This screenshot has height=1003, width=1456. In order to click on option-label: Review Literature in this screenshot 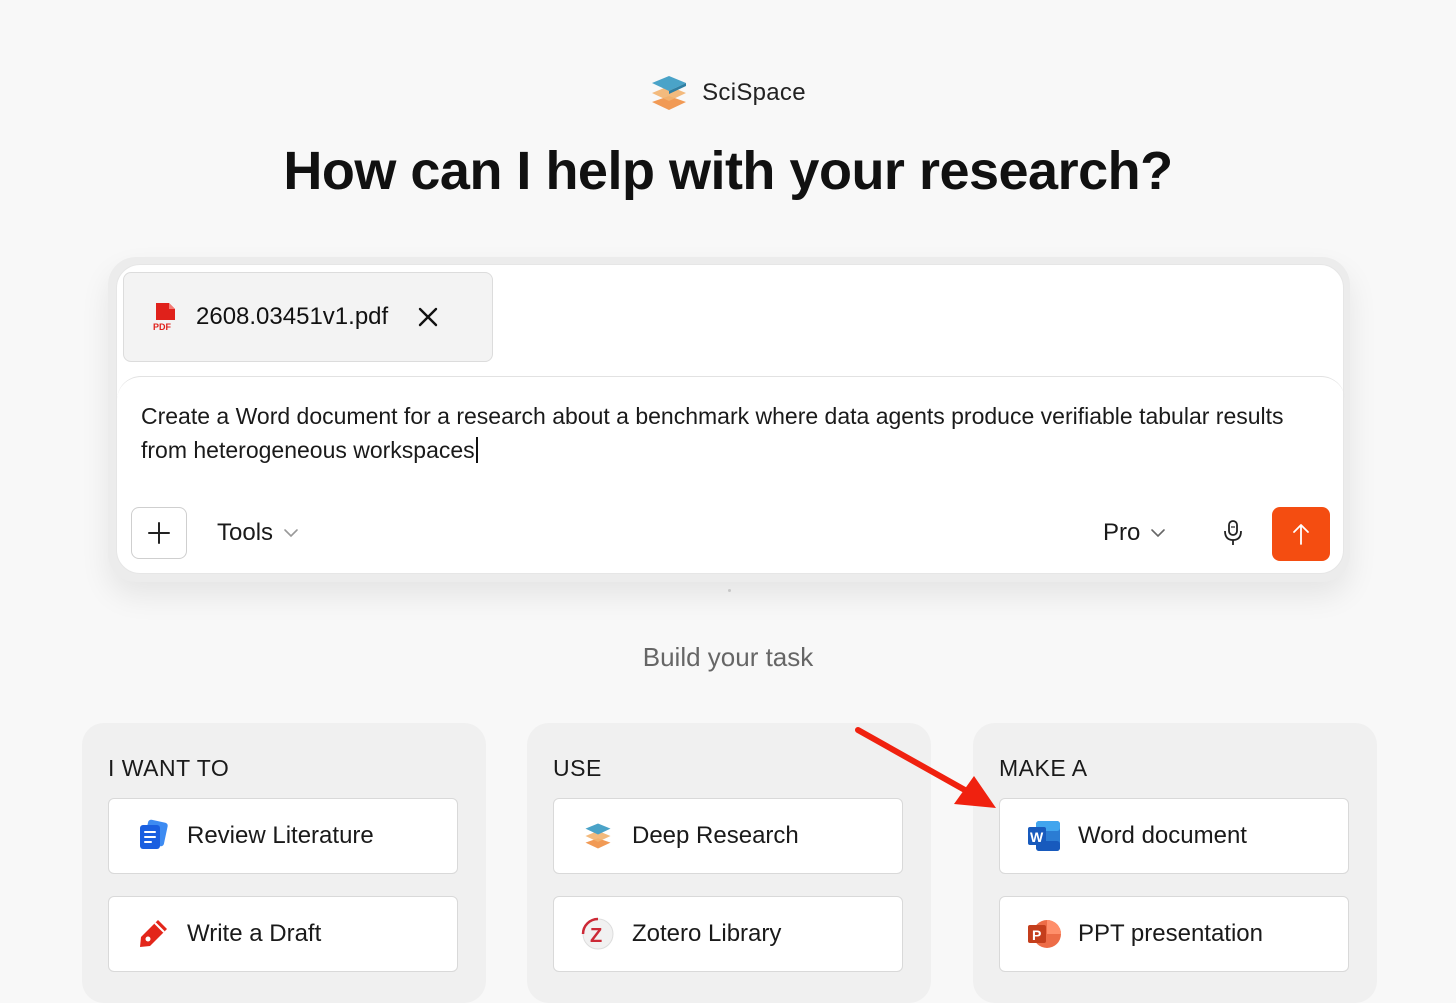, I will do `click(280, 835)`.